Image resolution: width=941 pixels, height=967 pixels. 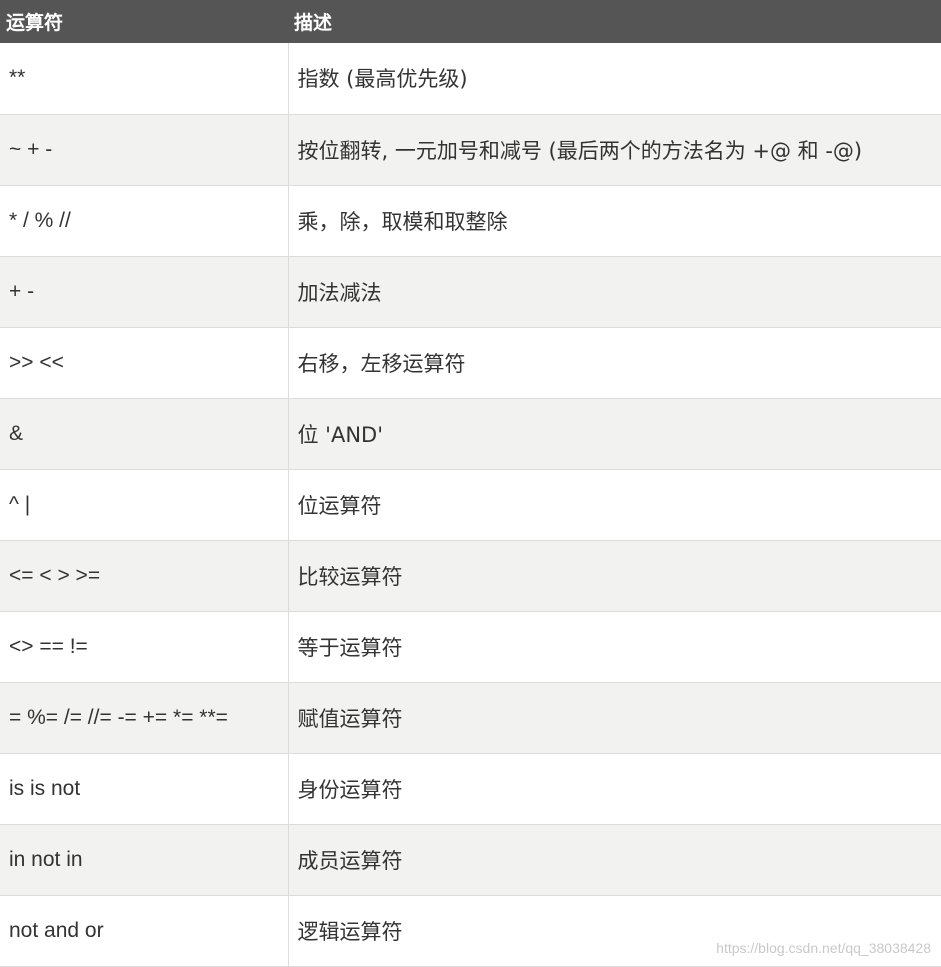 What do you see at coordinates (144, 504) in the screenshot?
I see `operator-cell: ^ |` at bounding box center [144, 504].